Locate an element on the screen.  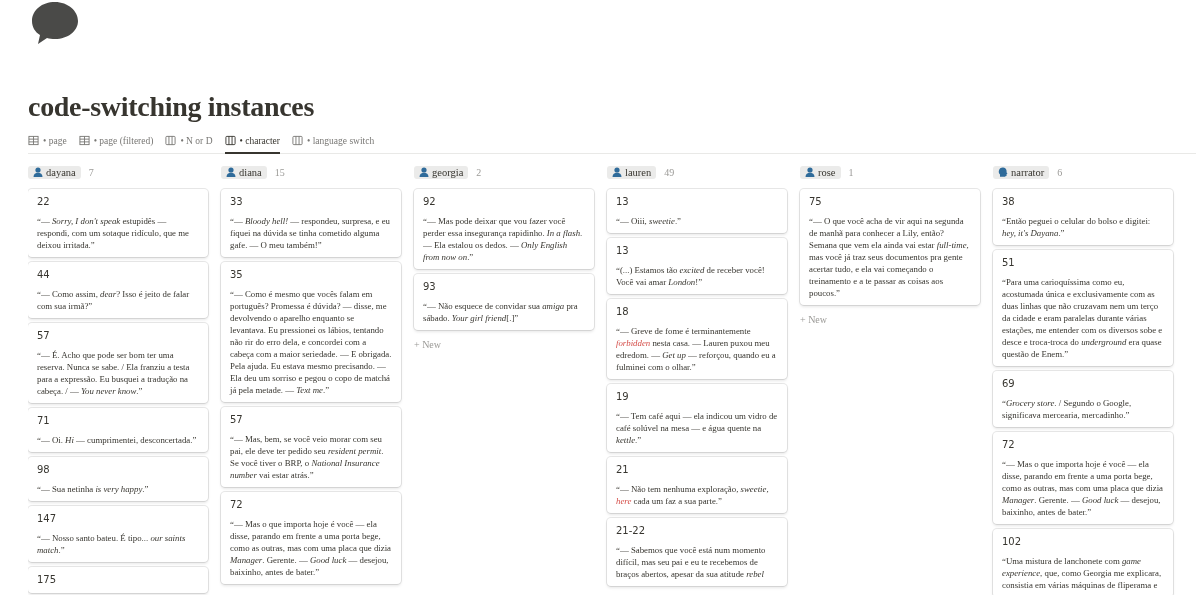
card-quote: “— Sorry, I don't speak estupidês — respondi, com um sotaque ridículo, que me deixou irritada.” is located at coordinates (113, 233).